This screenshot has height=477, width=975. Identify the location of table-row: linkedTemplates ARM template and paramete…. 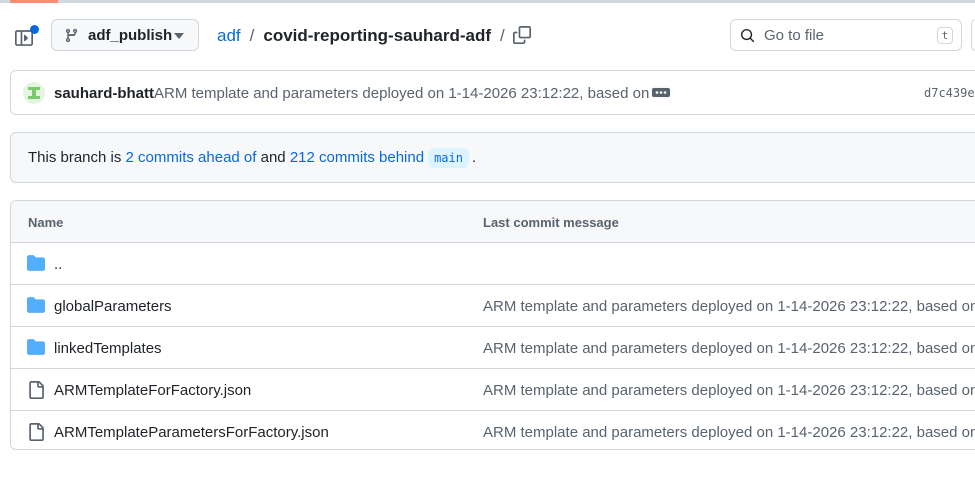
(493, 348).